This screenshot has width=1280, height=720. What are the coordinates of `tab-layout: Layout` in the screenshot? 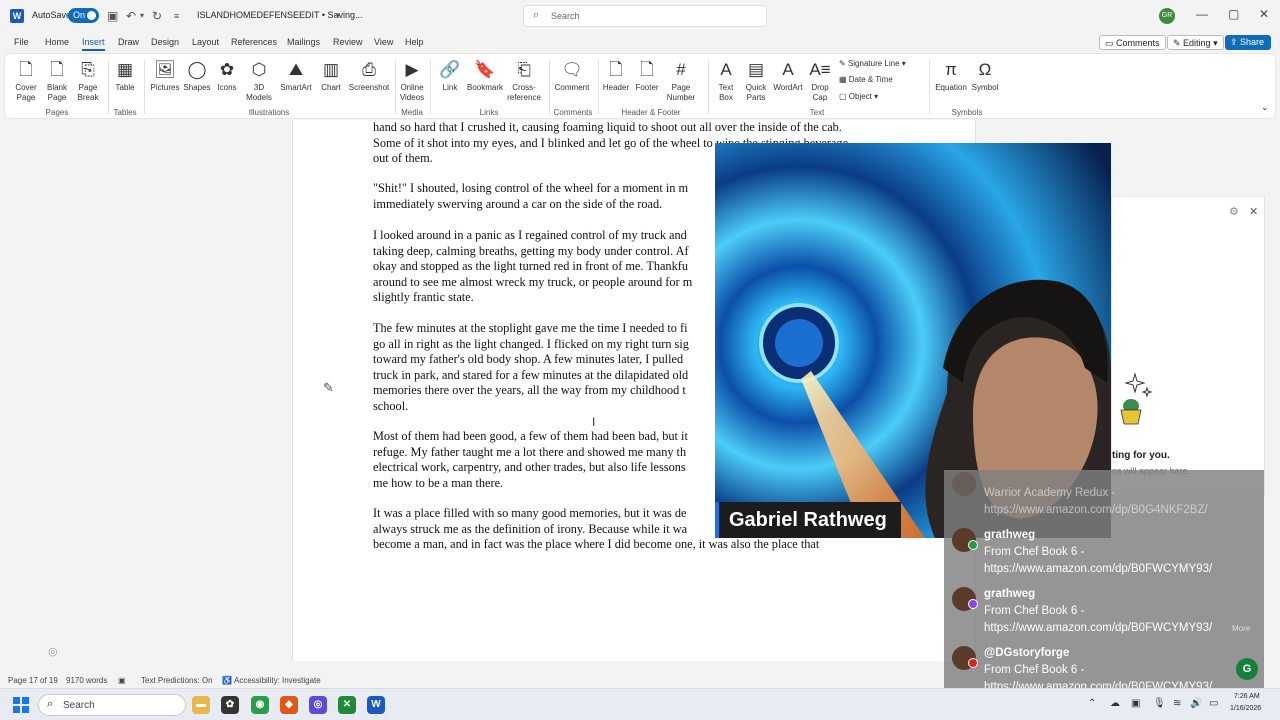 It's located at (205, 42).